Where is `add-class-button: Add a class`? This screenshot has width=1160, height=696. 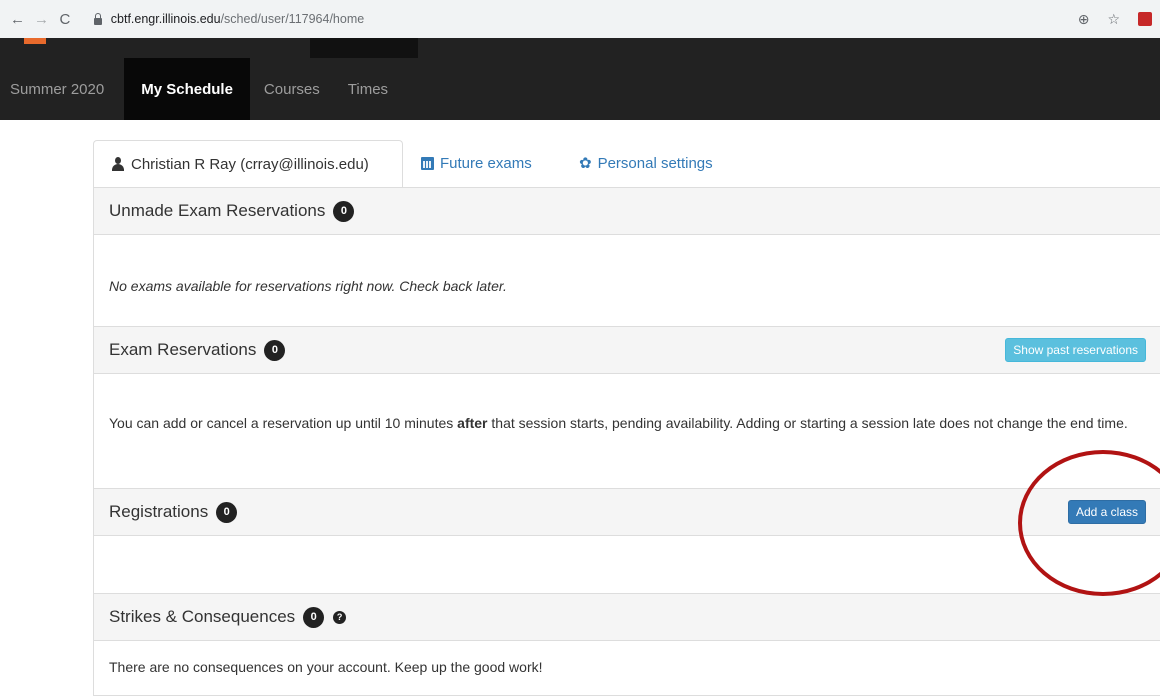 add-class-button: Add a class is located at coordinates (1106, 512).